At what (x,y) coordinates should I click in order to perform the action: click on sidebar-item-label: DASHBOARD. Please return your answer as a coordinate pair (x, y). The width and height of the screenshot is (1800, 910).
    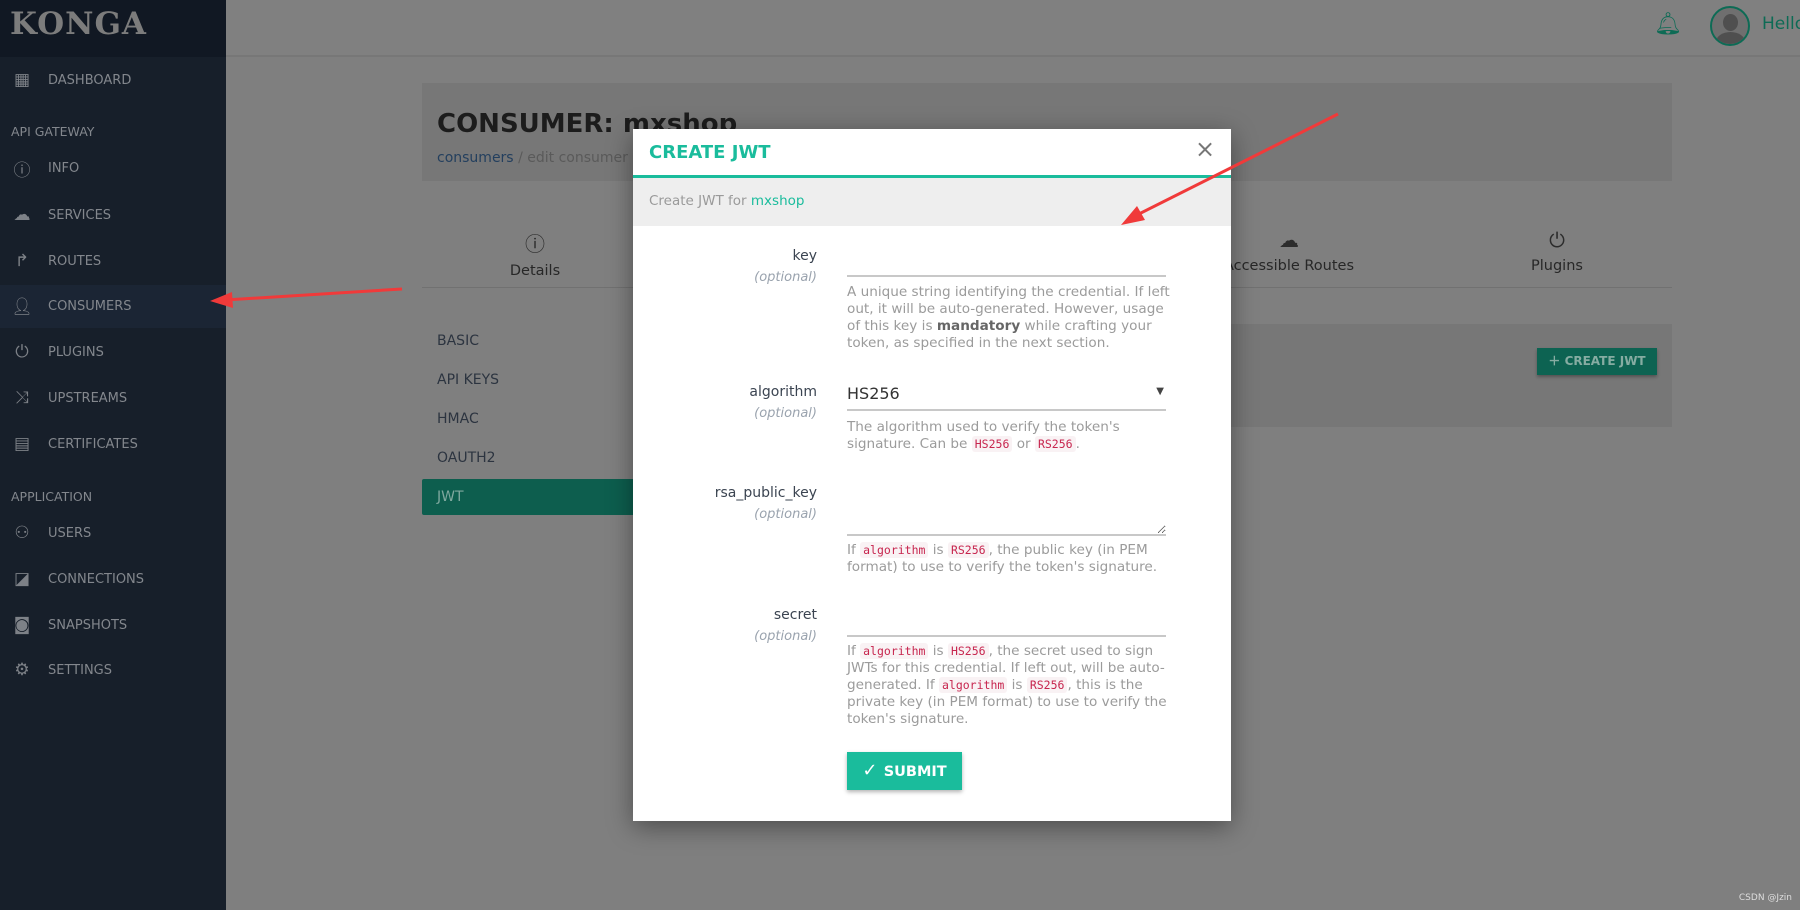
    Looking at the image, I should click on (90, 80).